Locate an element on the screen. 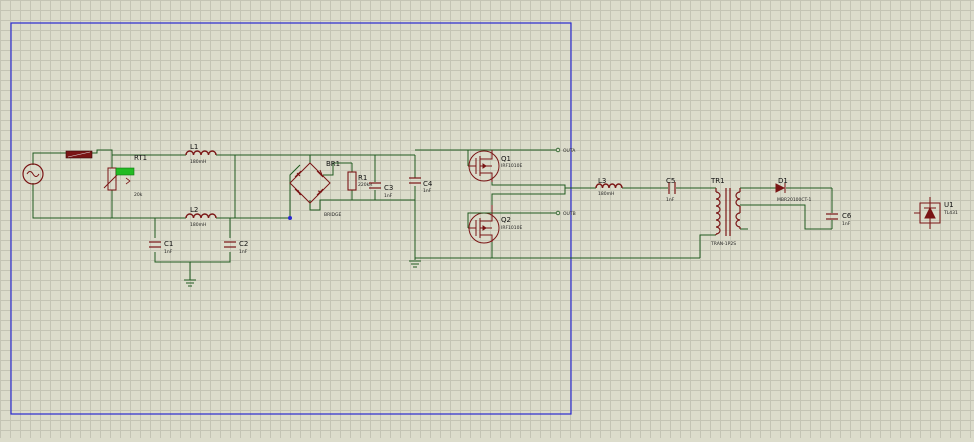  l1-ref: L1 is located at coordinates (194, 147).